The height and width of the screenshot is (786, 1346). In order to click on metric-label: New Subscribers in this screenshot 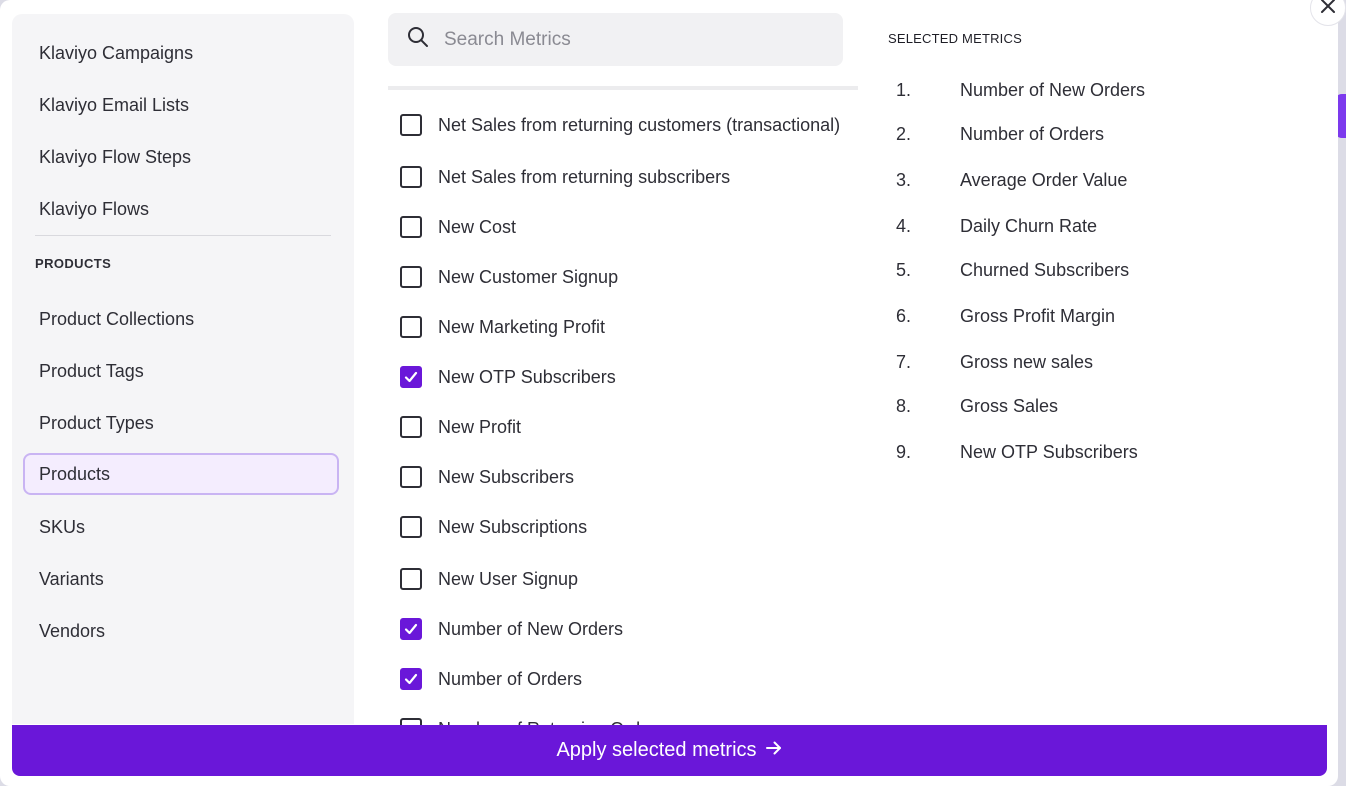, I will do `click(506, 476)`.